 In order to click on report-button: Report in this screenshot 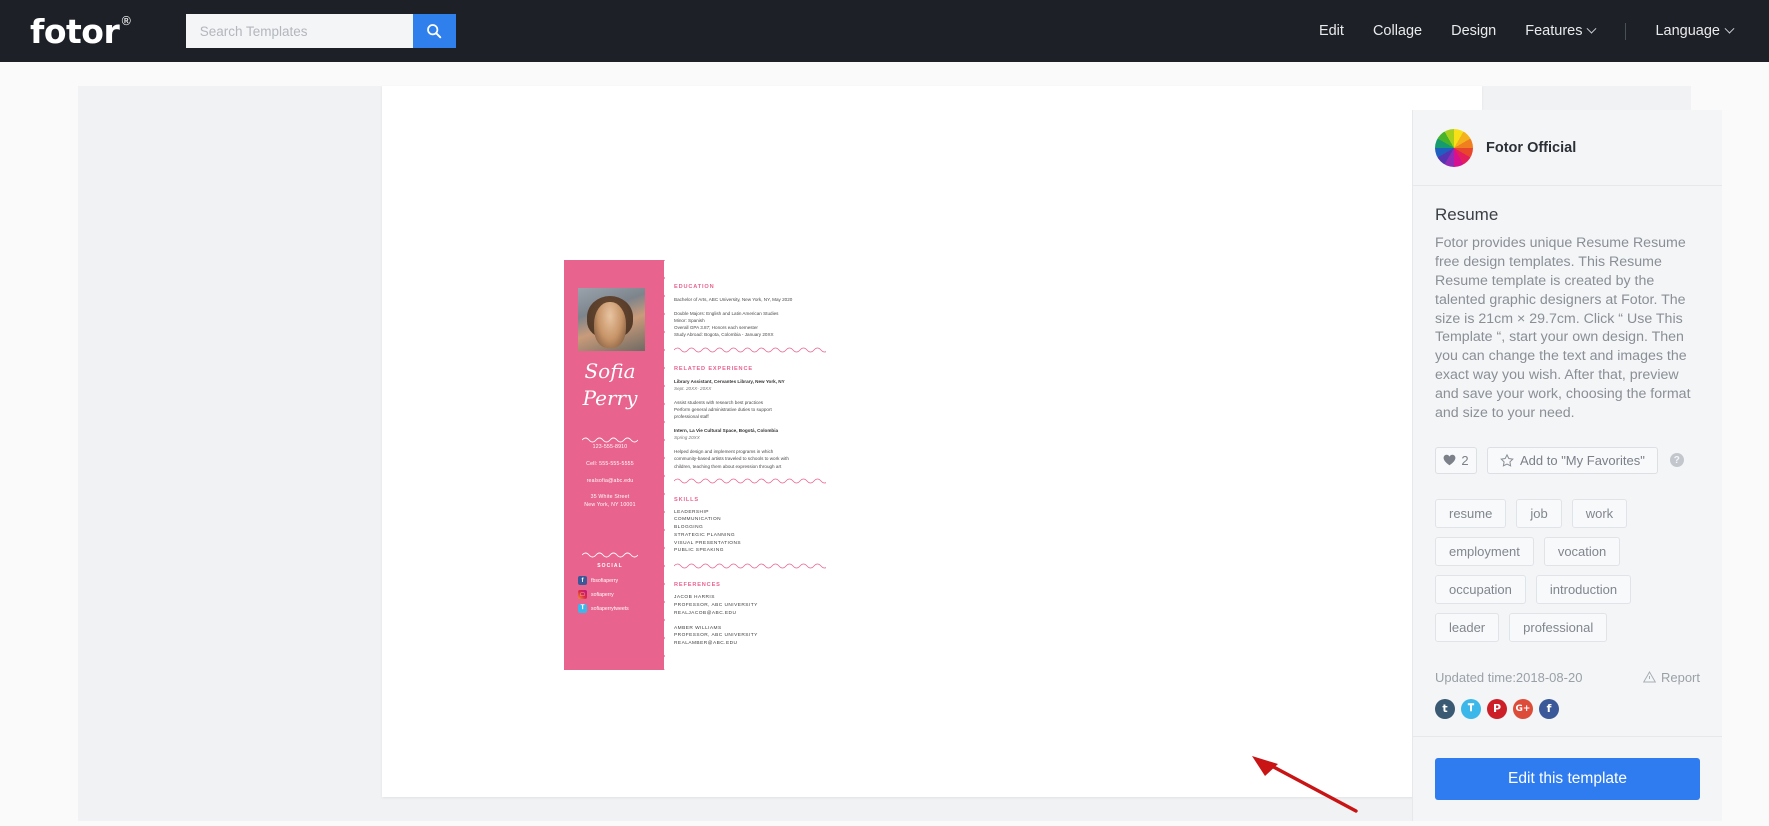, I will do `click(1671, 677)`.